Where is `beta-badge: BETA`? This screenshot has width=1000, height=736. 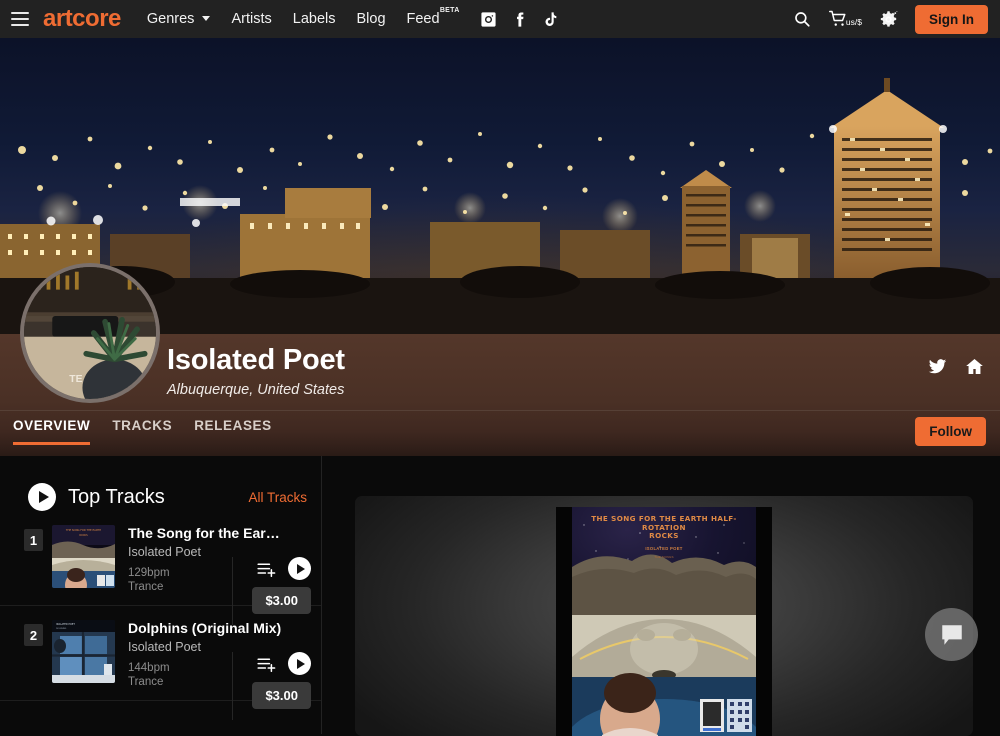 beta-badge: BETA is located at coordinates (450, 10).